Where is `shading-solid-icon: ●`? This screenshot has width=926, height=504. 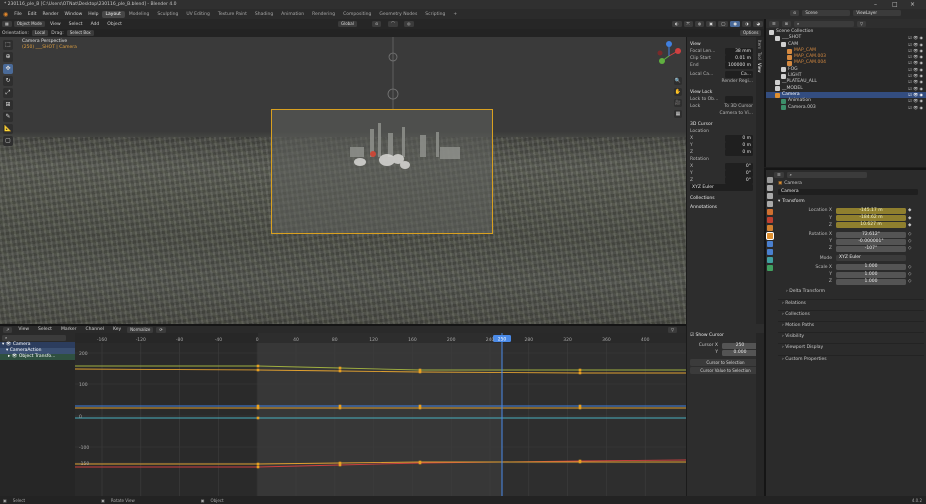
shading-solid-icon: ● is located at coordinates (735, 24).